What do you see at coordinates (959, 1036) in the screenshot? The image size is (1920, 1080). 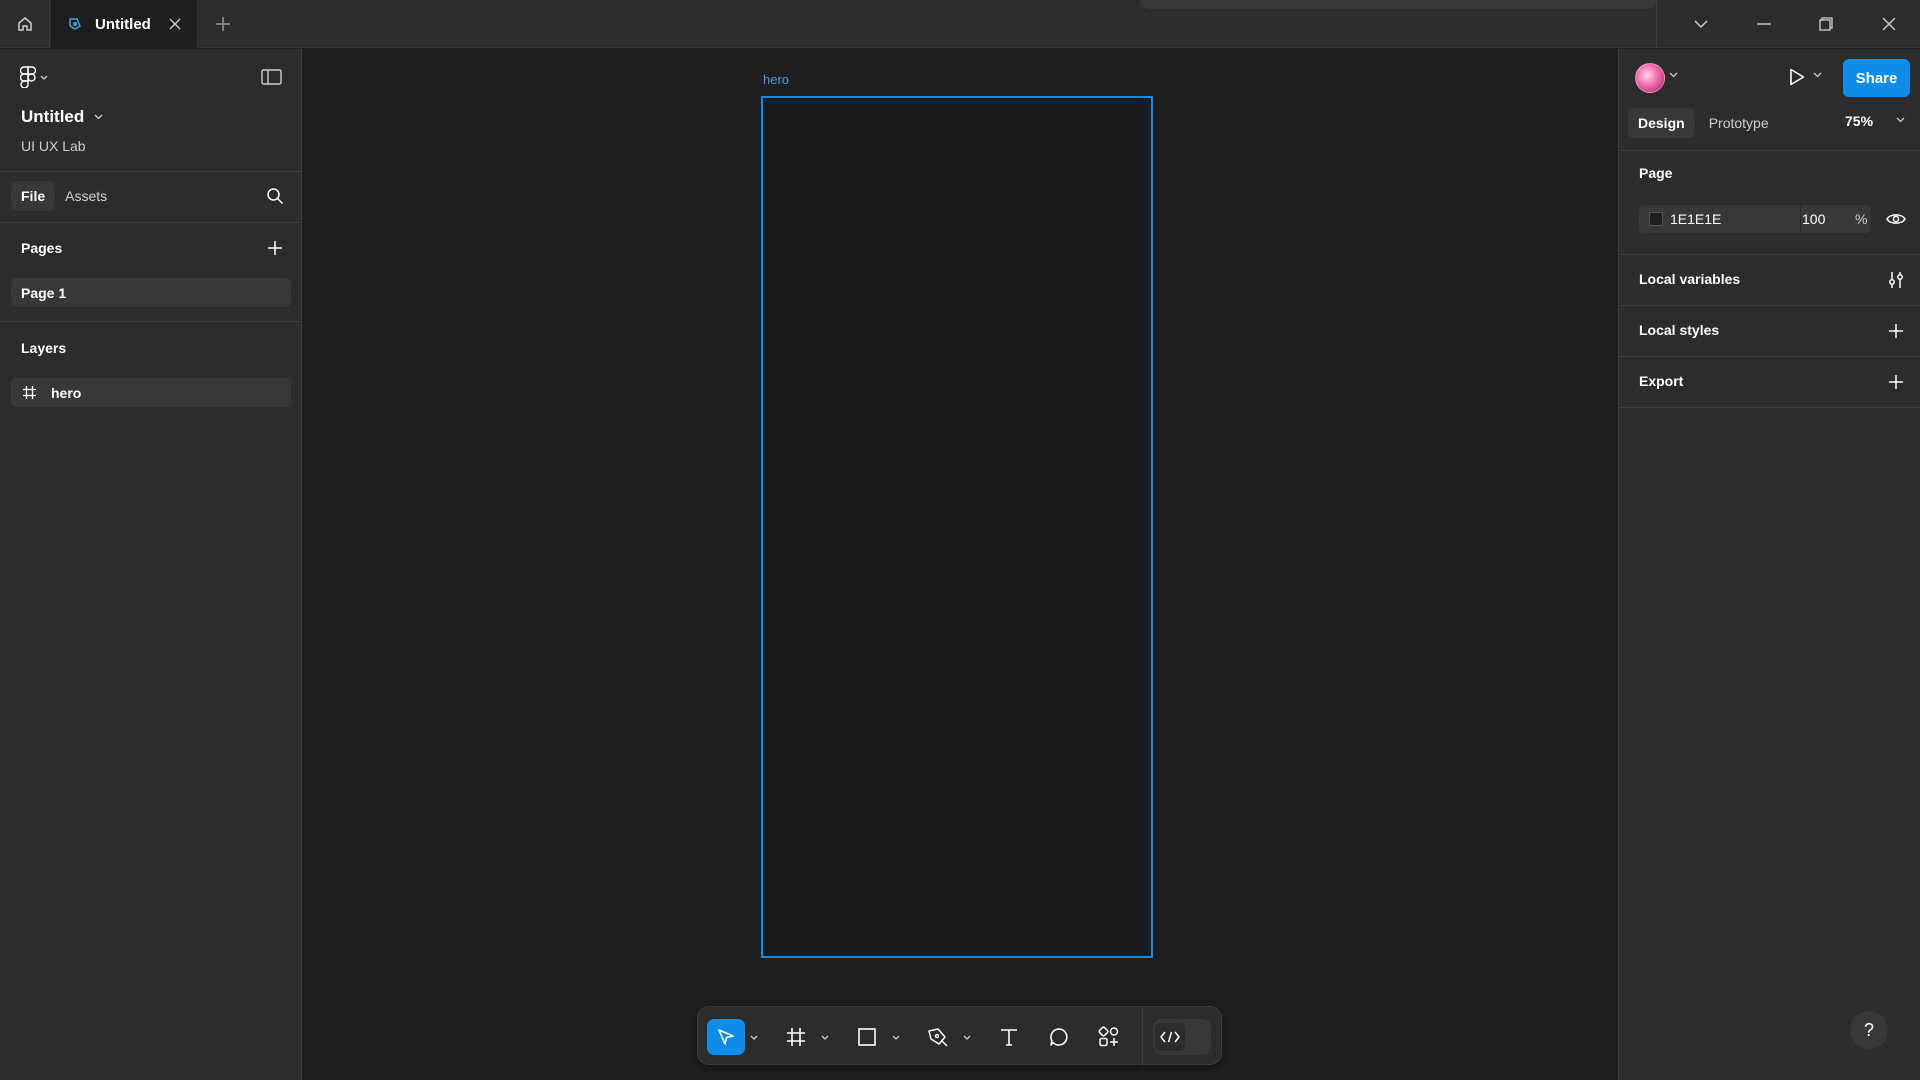 I see `bottom-toolbar` at bounding box center [959, 1036].